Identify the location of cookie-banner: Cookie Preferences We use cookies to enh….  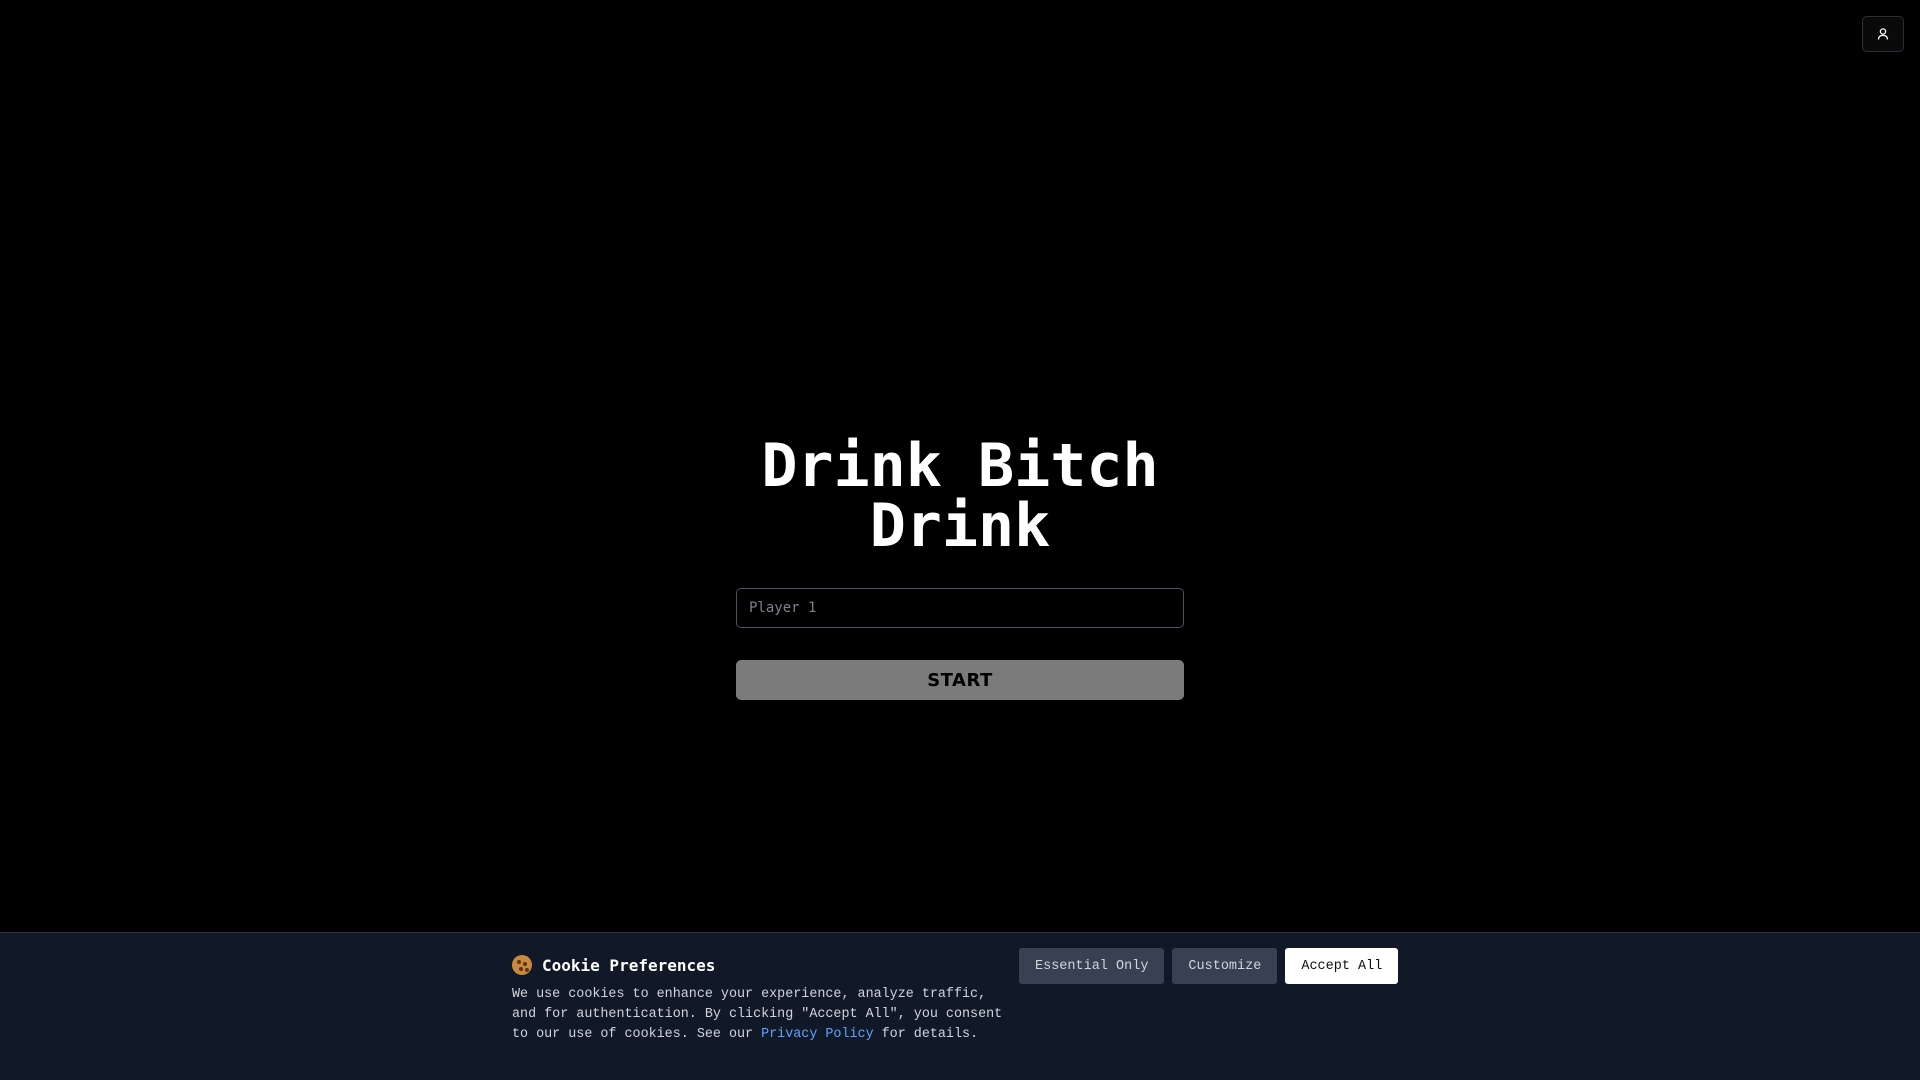
(960, 1006).